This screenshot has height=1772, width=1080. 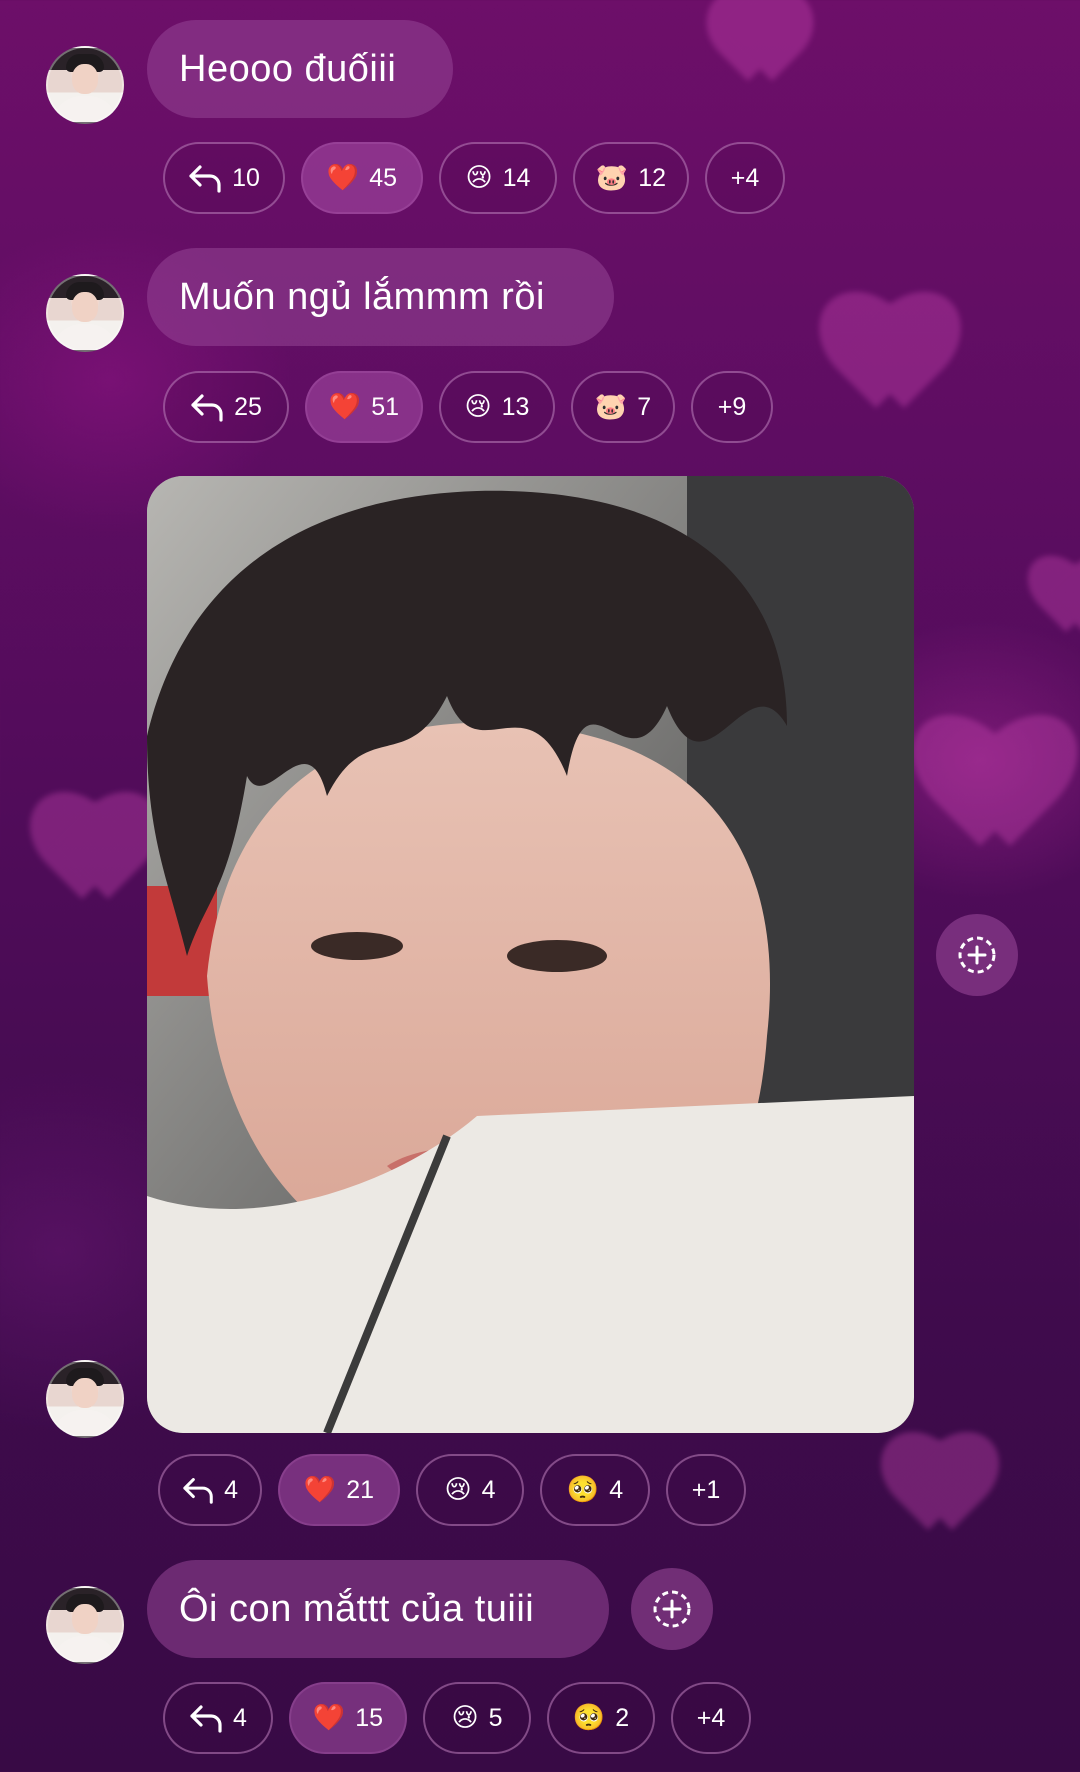 What do you see at coordinates (616, 1489) in the screenshot?
I see `pleading-count: 4` at bounding box center [616, 1489].